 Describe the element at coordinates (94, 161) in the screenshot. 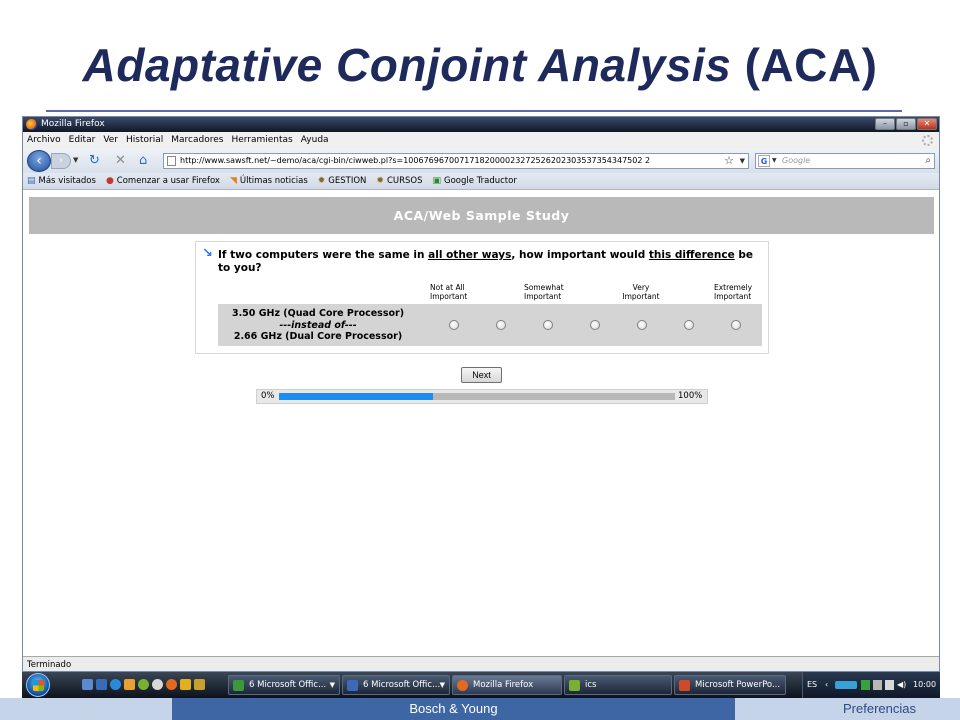

I see `reload-icon: ↻` at that location.